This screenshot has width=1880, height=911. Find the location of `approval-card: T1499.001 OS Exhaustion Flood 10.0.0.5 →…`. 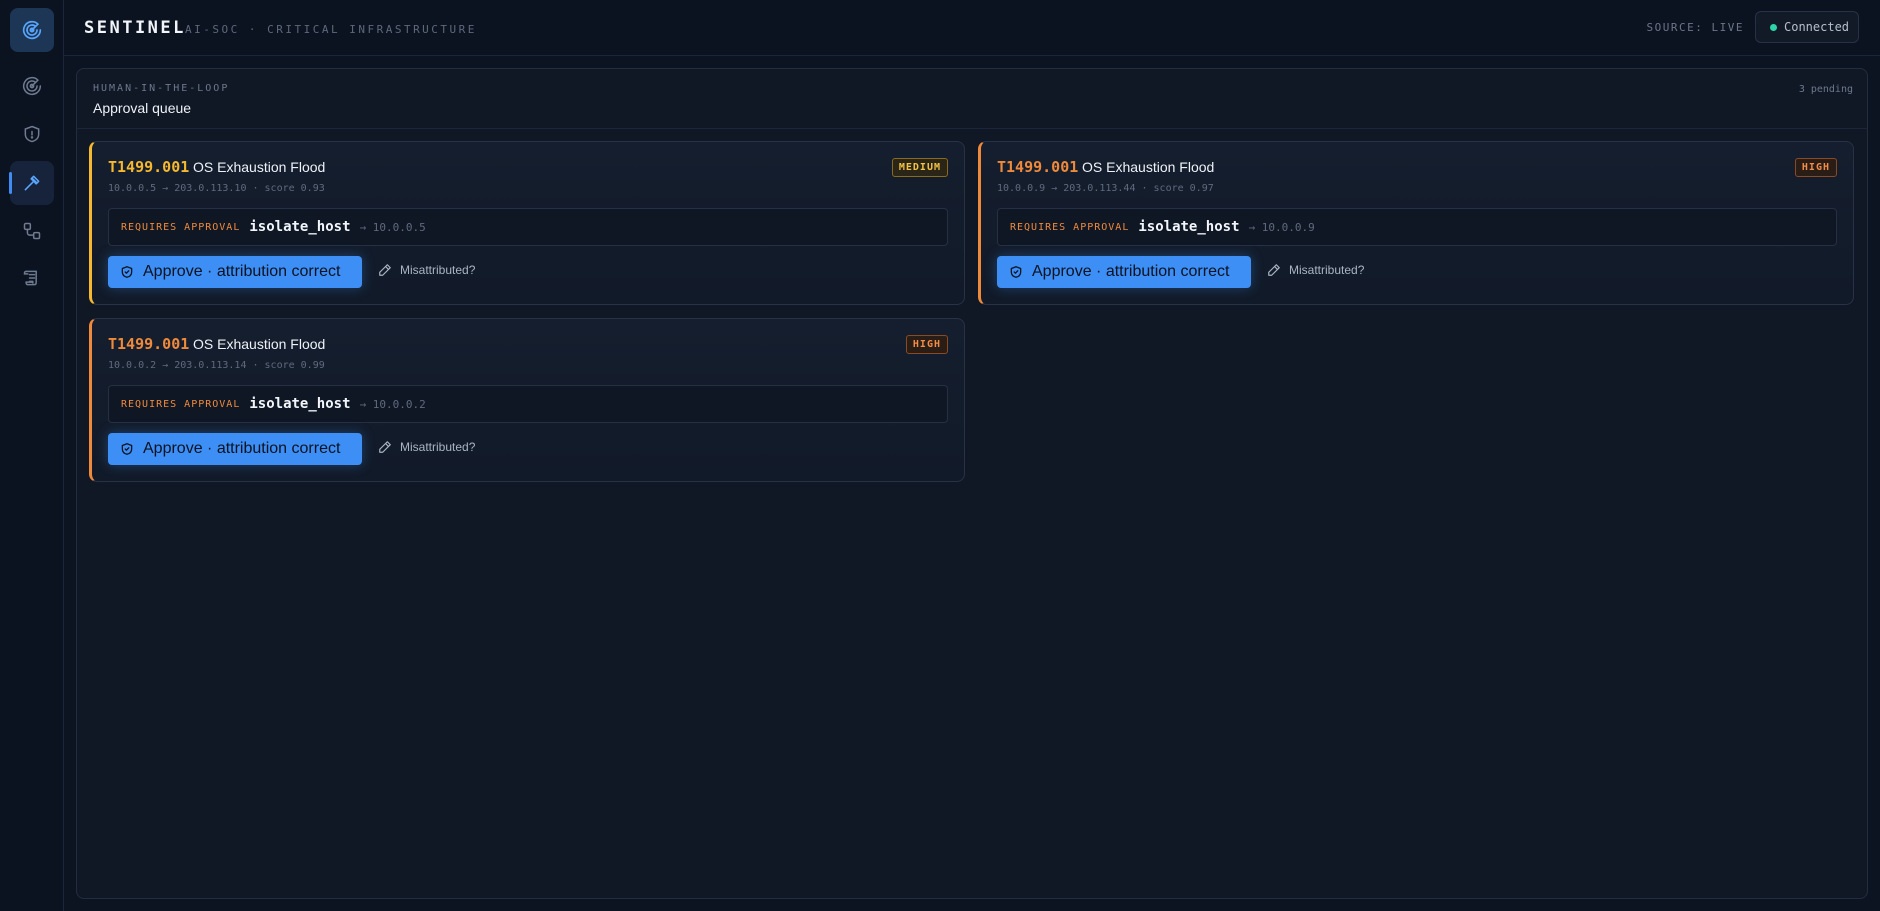

approval-card: T1499.001 OS Exhaustion Flood 10.0.0.5 →… is located at coordinates (527, 223).